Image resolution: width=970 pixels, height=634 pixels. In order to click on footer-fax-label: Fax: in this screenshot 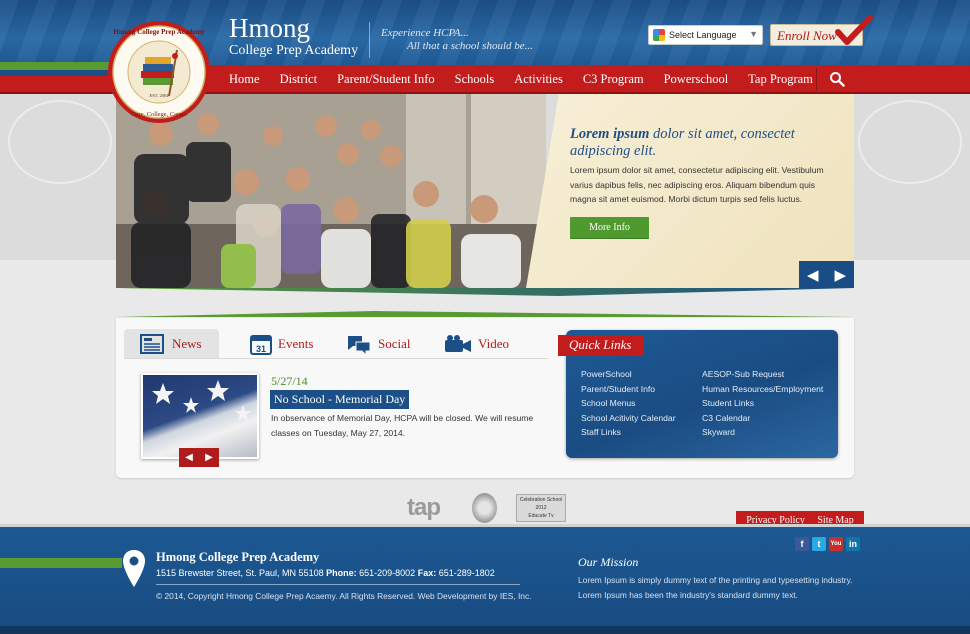, I will do `click(427, 573)`.